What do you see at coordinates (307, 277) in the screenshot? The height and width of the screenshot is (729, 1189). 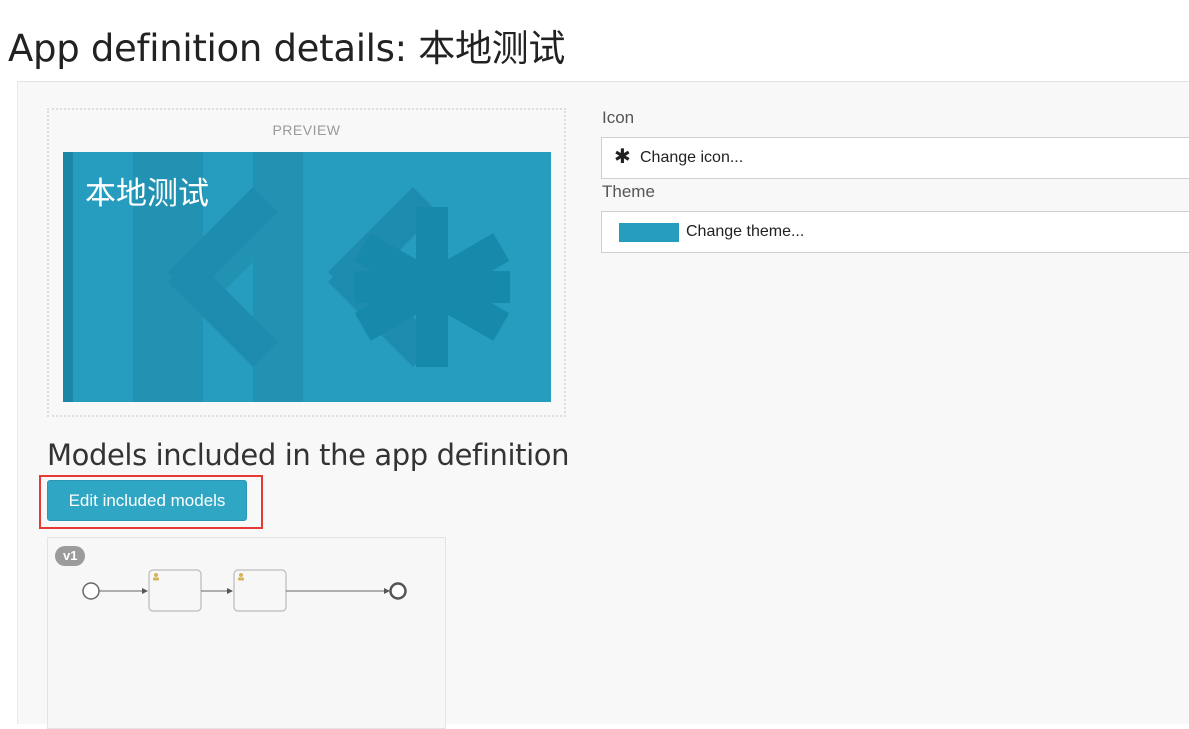 I see `app-tile-preview: 本地测试` at bounding box center [307, 277].